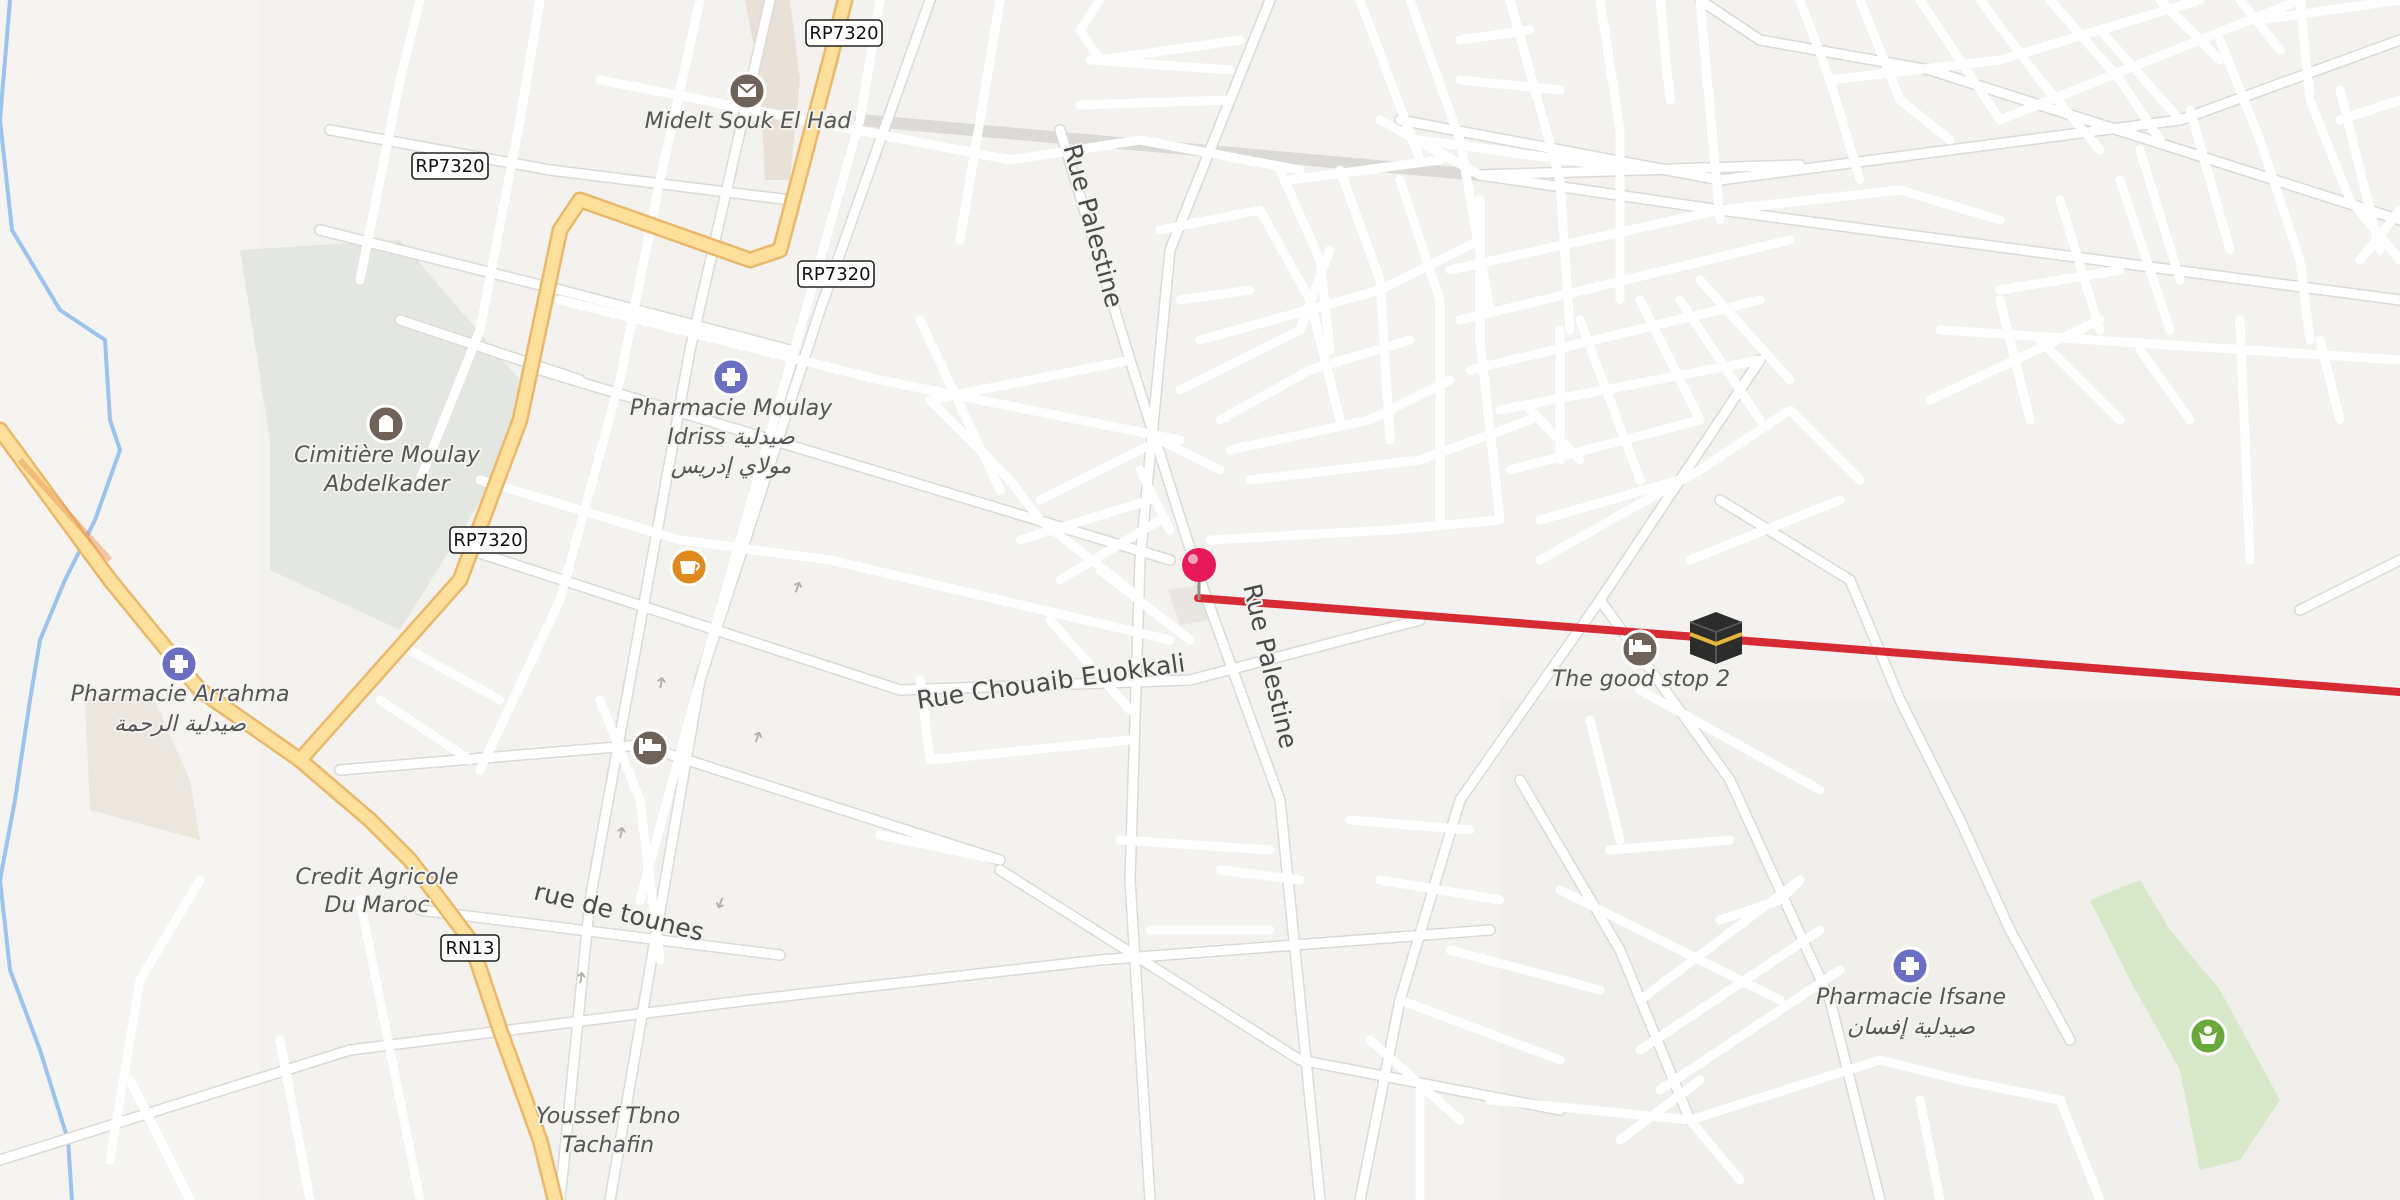 This screenshot has width=2400, height=1200. I want to click on shield-rp7320-top: RP7320, so click(844, 33).